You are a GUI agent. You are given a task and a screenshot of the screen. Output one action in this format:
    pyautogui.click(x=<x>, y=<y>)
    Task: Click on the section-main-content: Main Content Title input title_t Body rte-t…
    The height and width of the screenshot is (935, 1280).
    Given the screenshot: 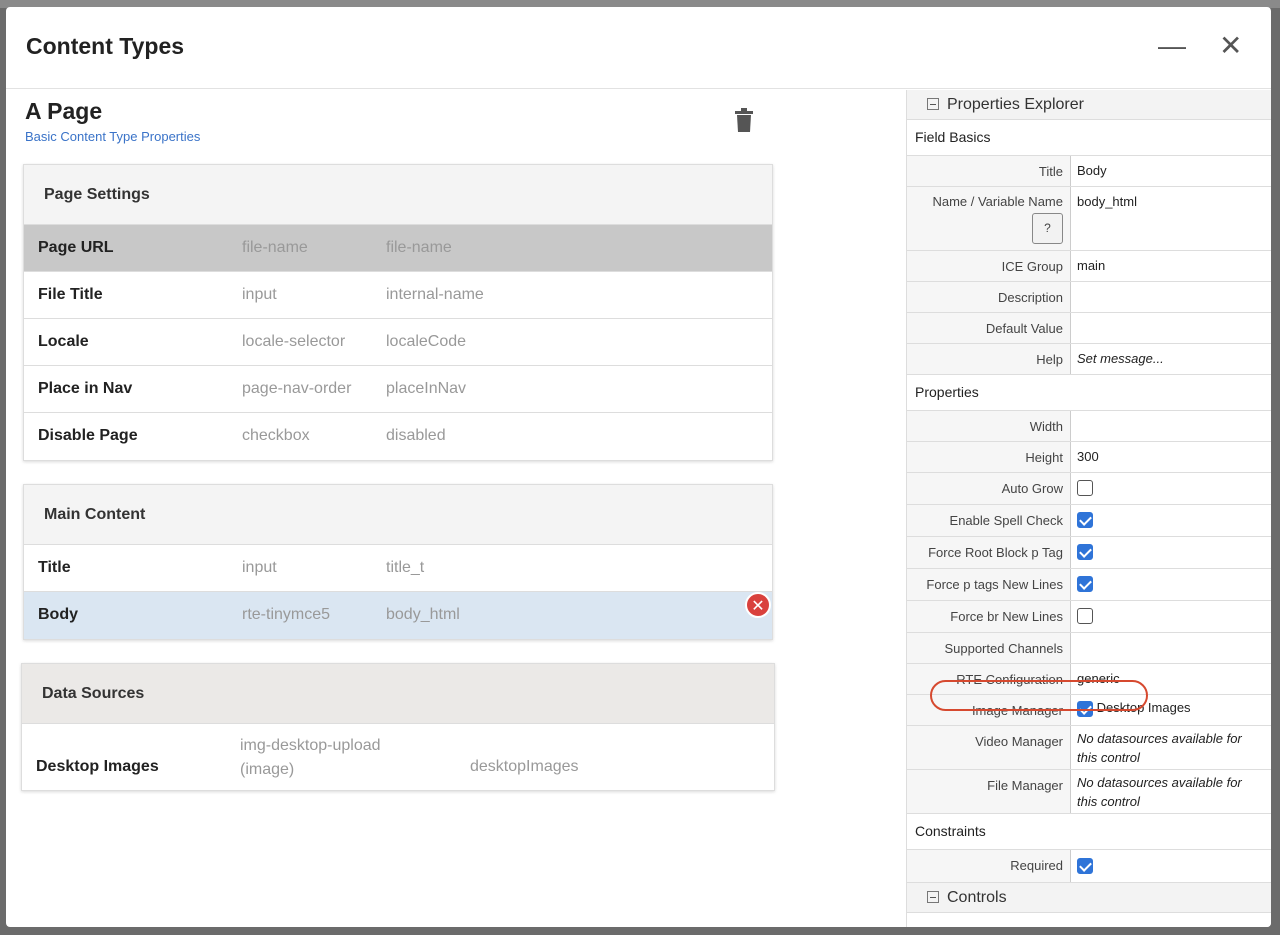 What is the action you would take?
    pyautogui.click(x=398, y=562)
    